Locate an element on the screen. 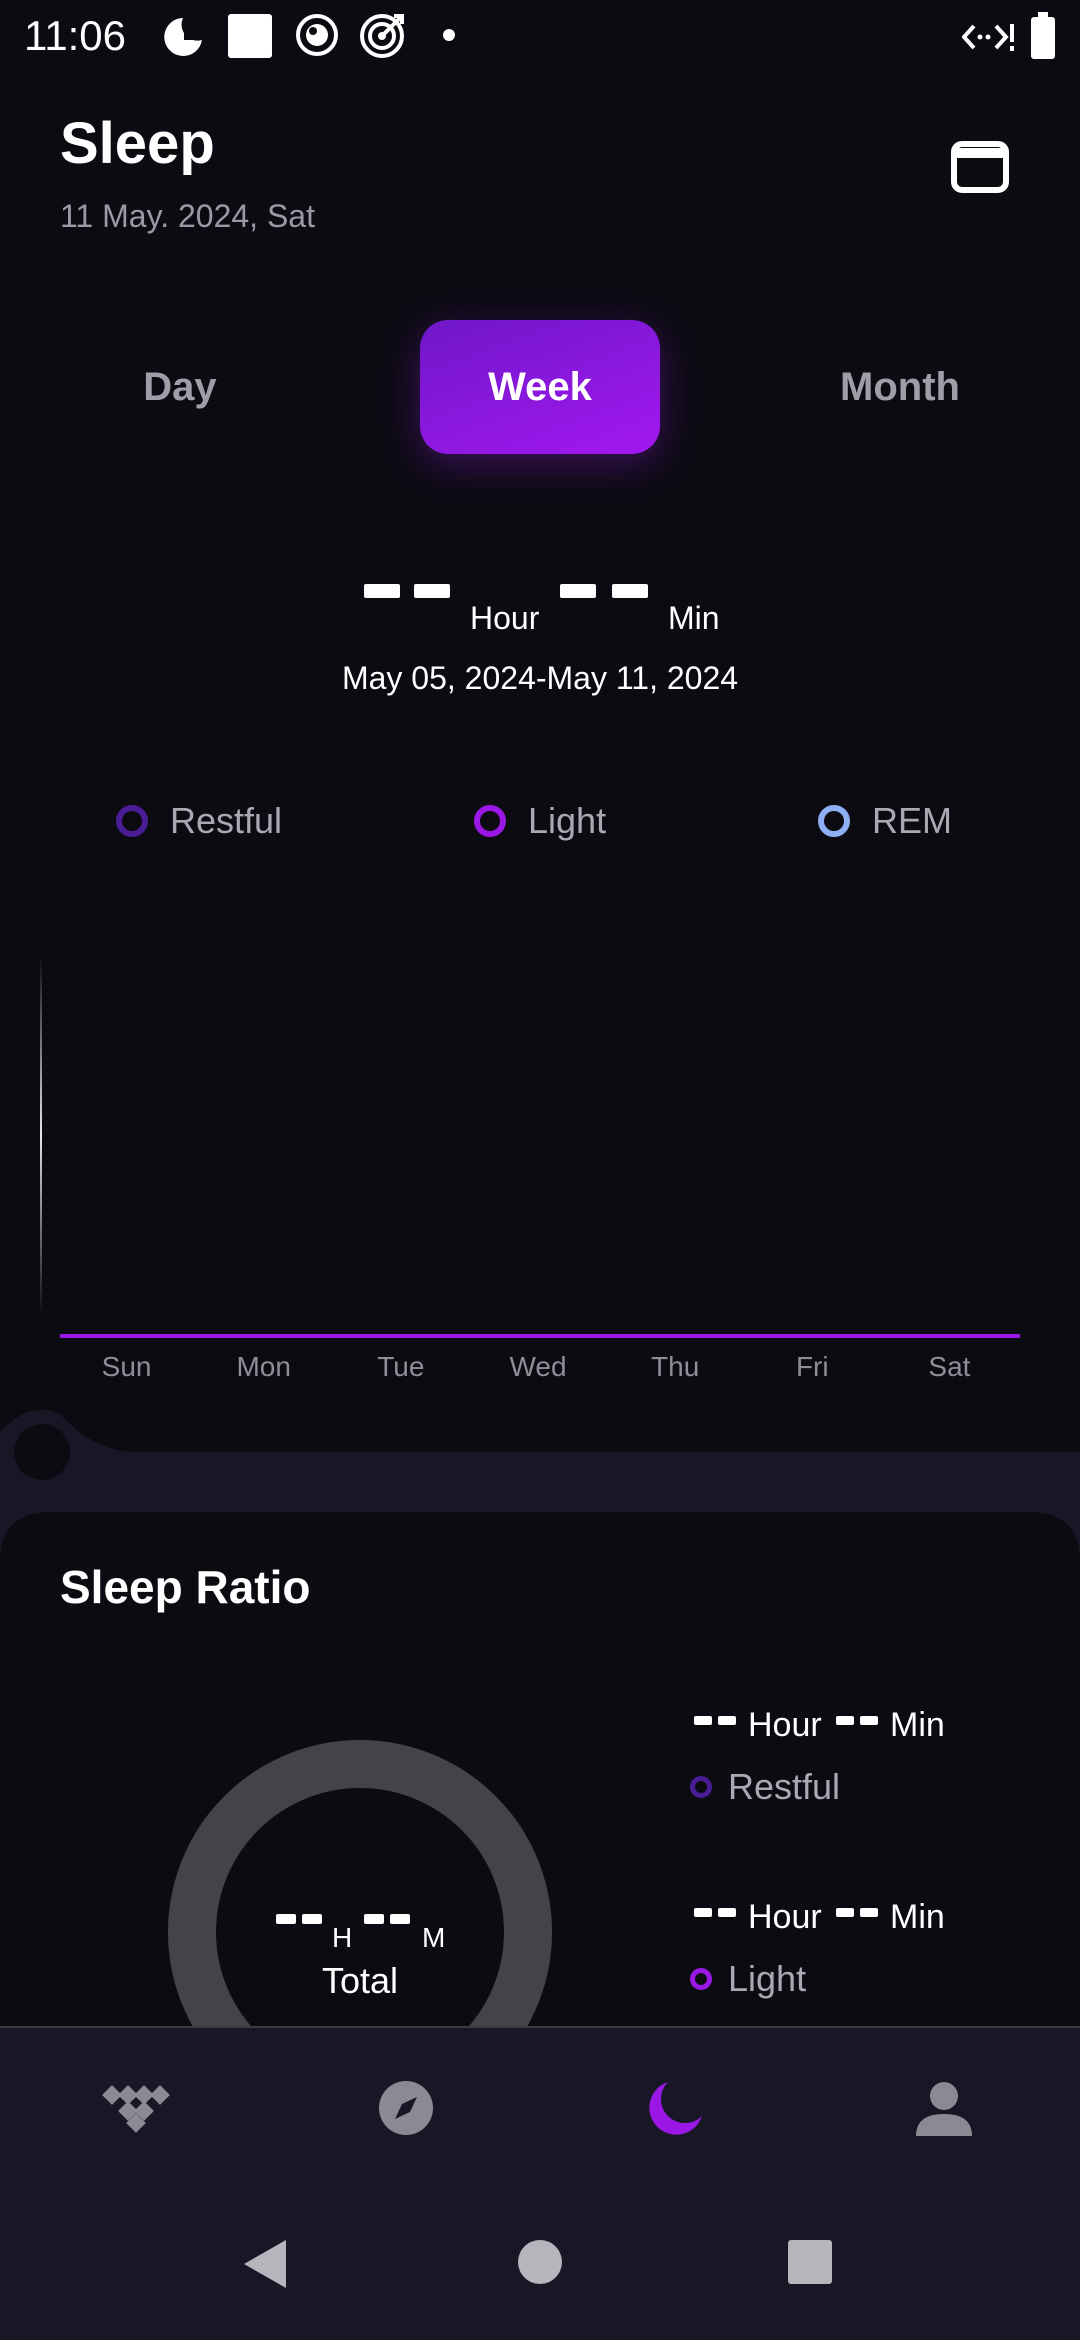 The image size is (1080, 2340). x-tick-label: Tue is located at coordinates (400, 1365).